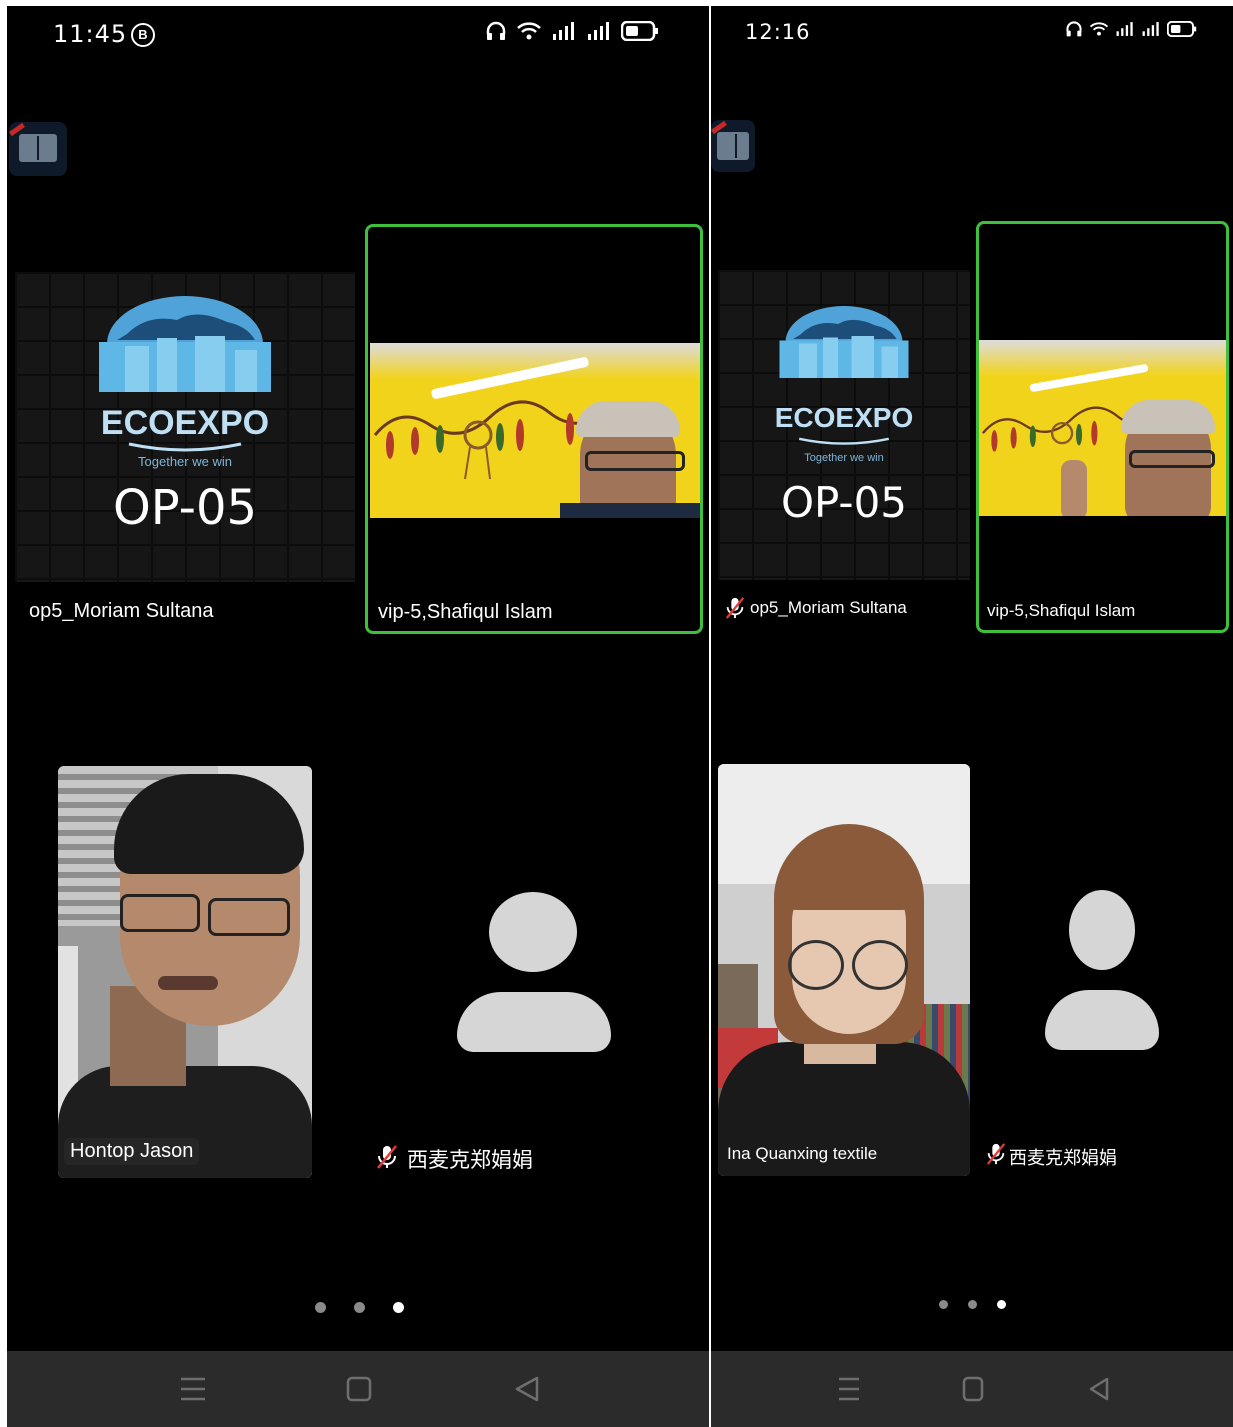  Describe the element at coordinates (132, 1151) in the screenshot. I see `participant-name: Hontop Jason` at that location.